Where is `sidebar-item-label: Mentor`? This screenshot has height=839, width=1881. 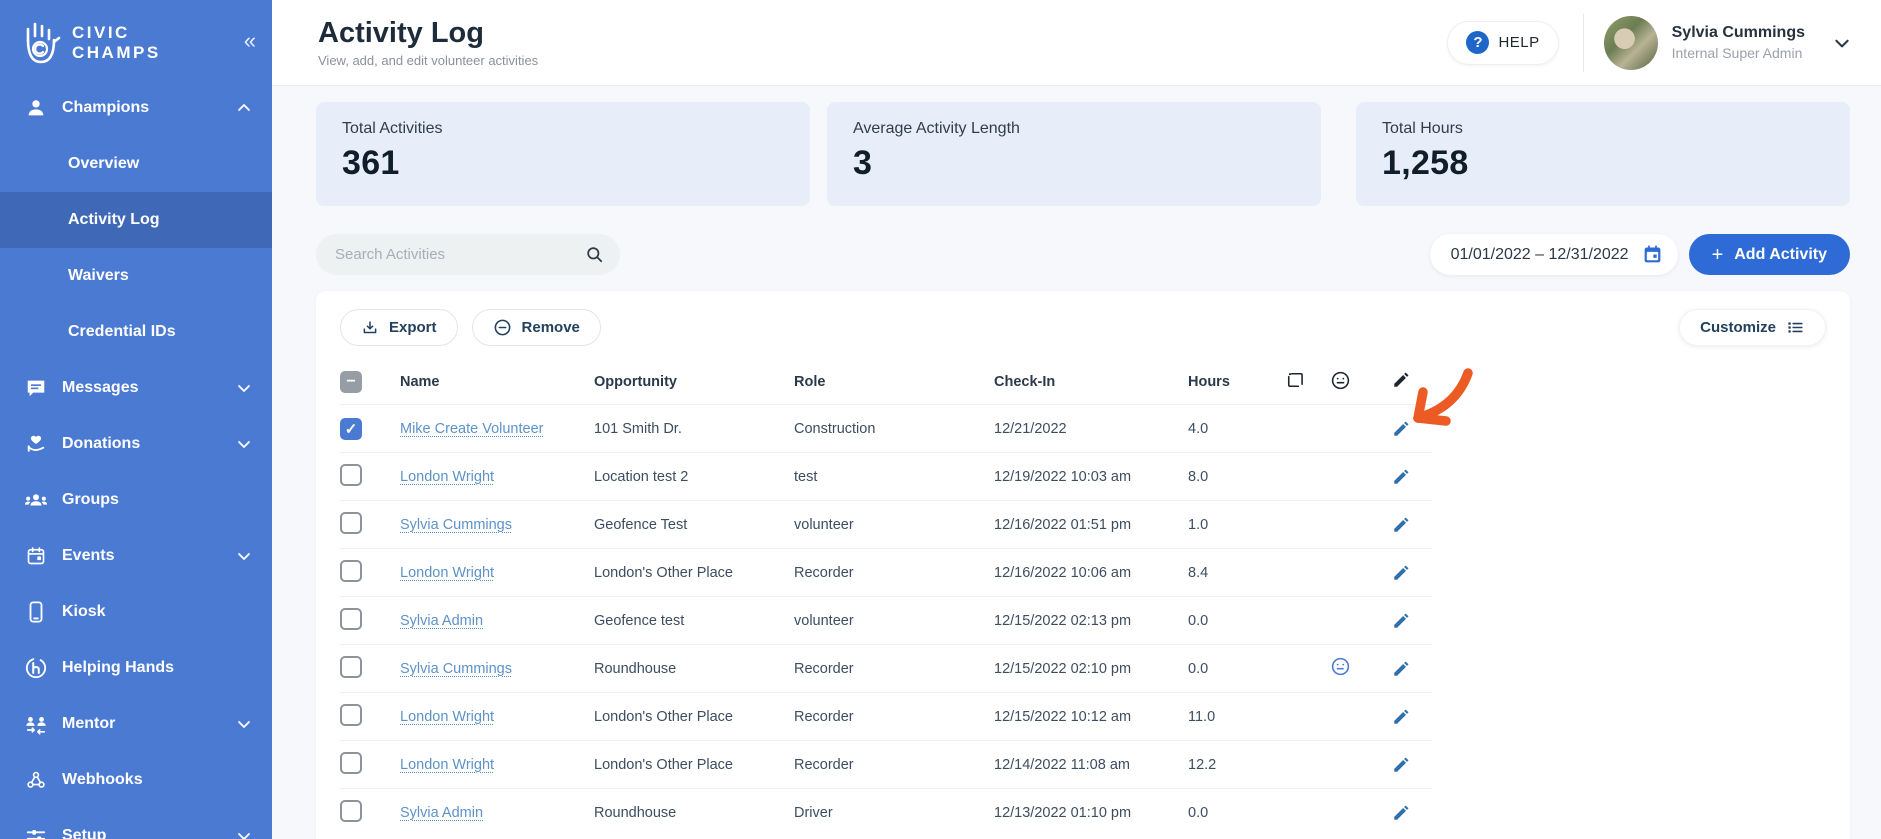 sidebar-item-label: Mentor is located at coordinates (89, 723).